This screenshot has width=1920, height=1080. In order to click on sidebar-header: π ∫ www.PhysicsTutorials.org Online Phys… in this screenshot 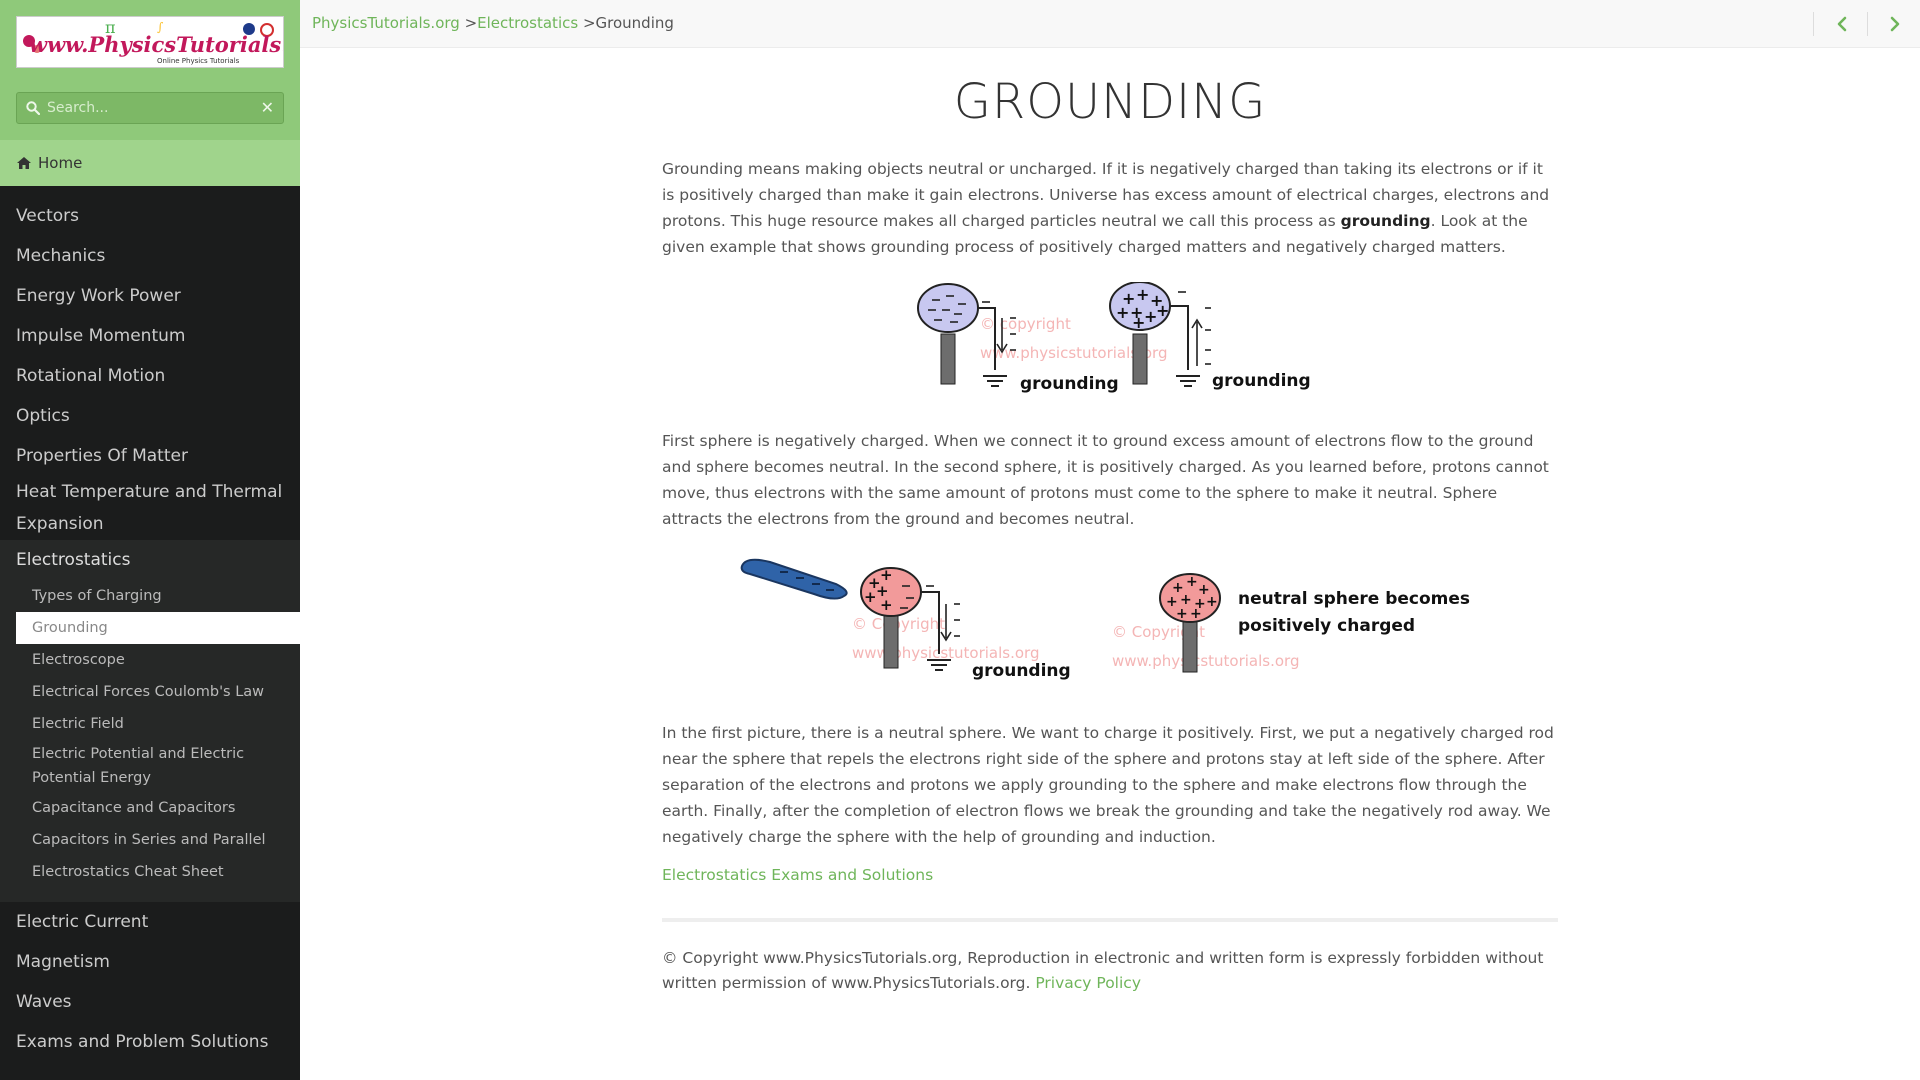, I will do `click(150, 93)`.